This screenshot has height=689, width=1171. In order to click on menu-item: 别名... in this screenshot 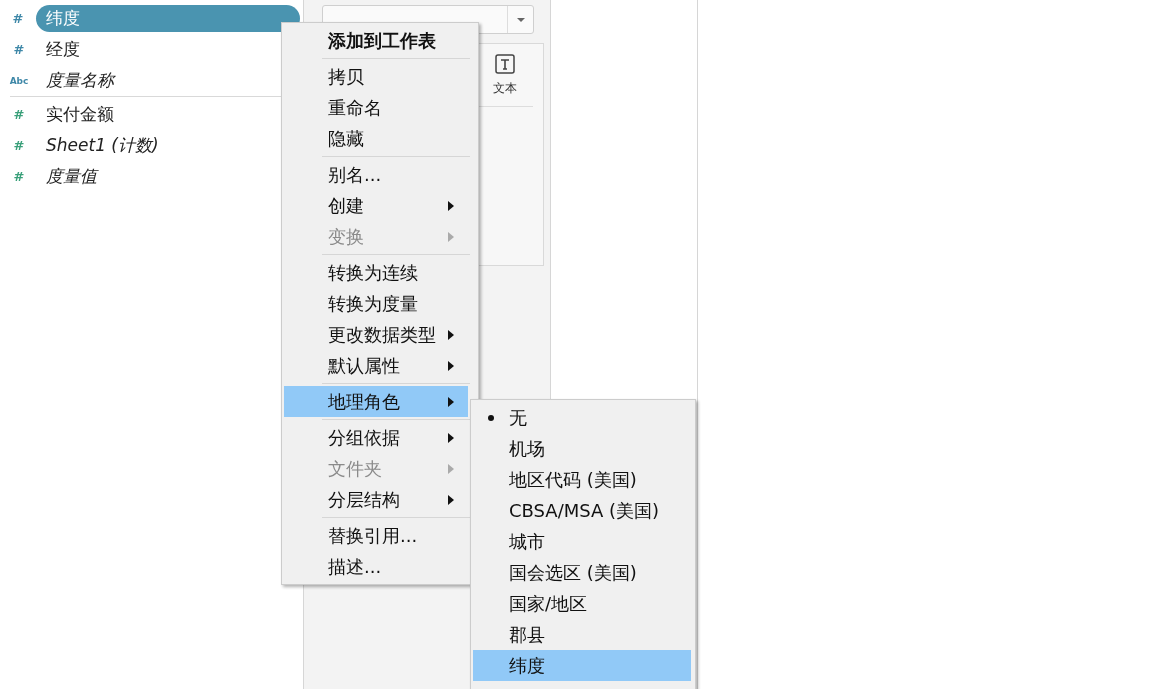, I will do `click(376, 174)`.